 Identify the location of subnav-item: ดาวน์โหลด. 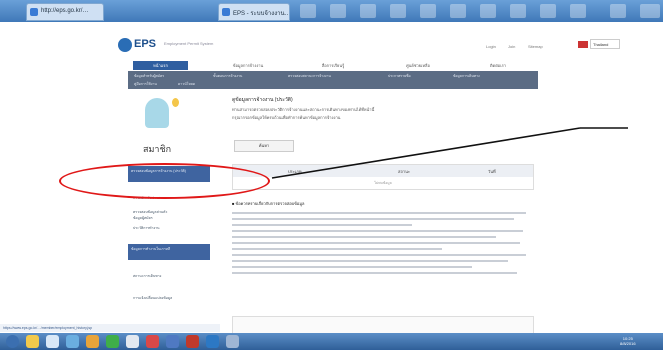
(186, 84).